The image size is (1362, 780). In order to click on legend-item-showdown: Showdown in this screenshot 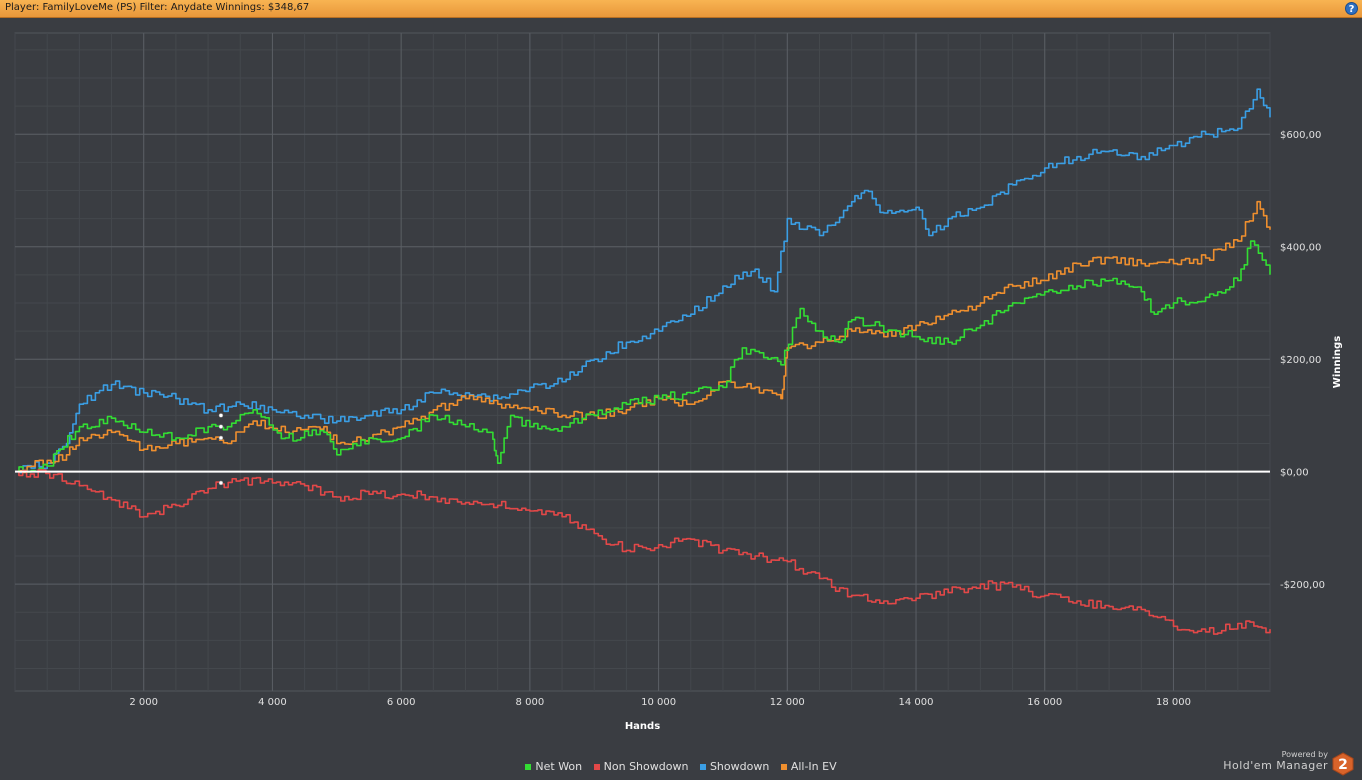, I will do `click(734, 766)`.